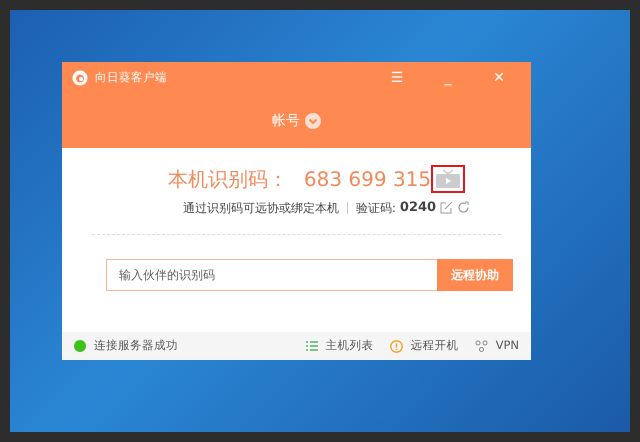 The image size is (640, 442). Describe the element at coordinates (448, 78) in the screenshot. I see `minimize-button: _` at that location.